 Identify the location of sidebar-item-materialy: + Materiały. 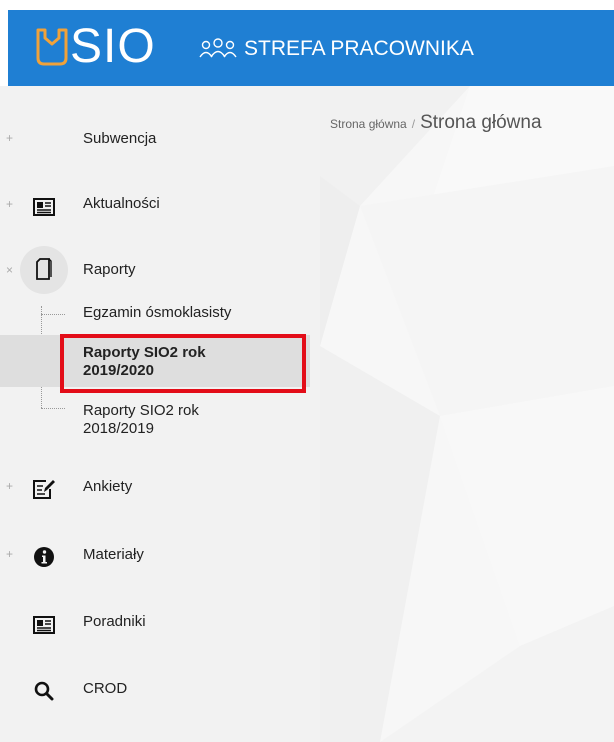
(160, 556).